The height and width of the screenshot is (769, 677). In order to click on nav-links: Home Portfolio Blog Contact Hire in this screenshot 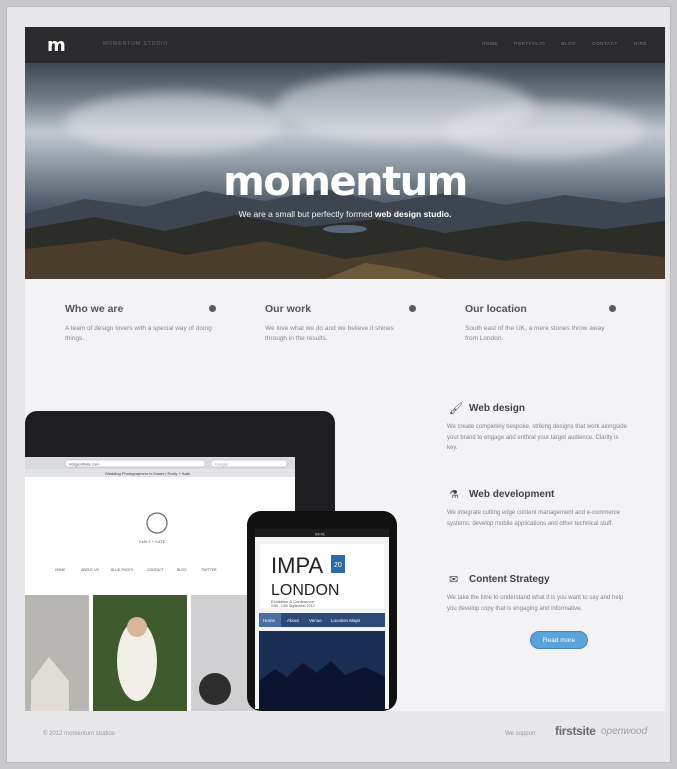, I will do `click(564, 43)`.